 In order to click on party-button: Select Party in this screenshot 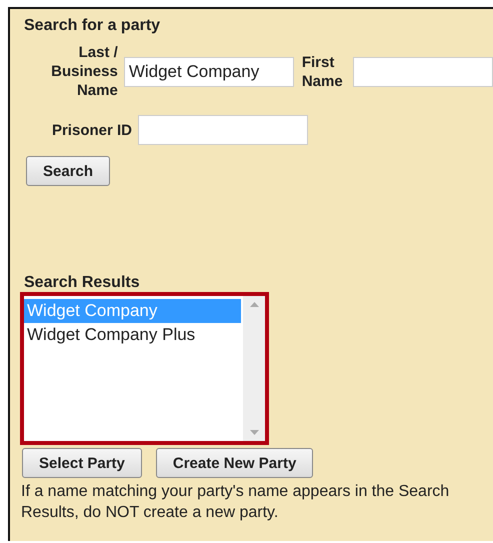, I will do `click(82, 463)`.